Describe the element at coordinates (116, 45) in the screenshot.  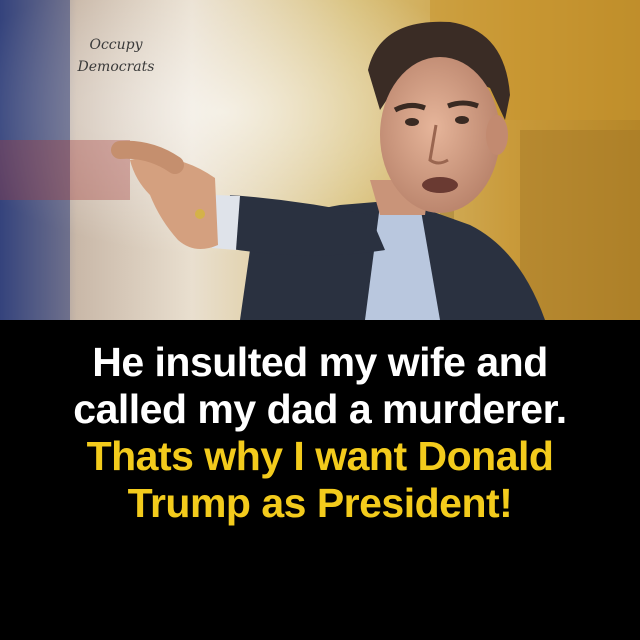
I see `watermark-line-1: Occupy` at that location.